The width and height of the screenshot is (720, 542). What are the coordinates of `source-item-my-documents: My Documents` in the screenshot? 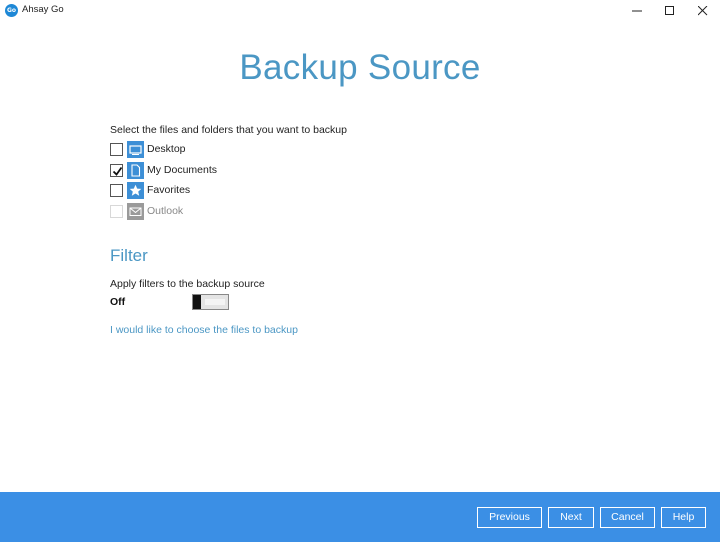 It's located at (210, 171).